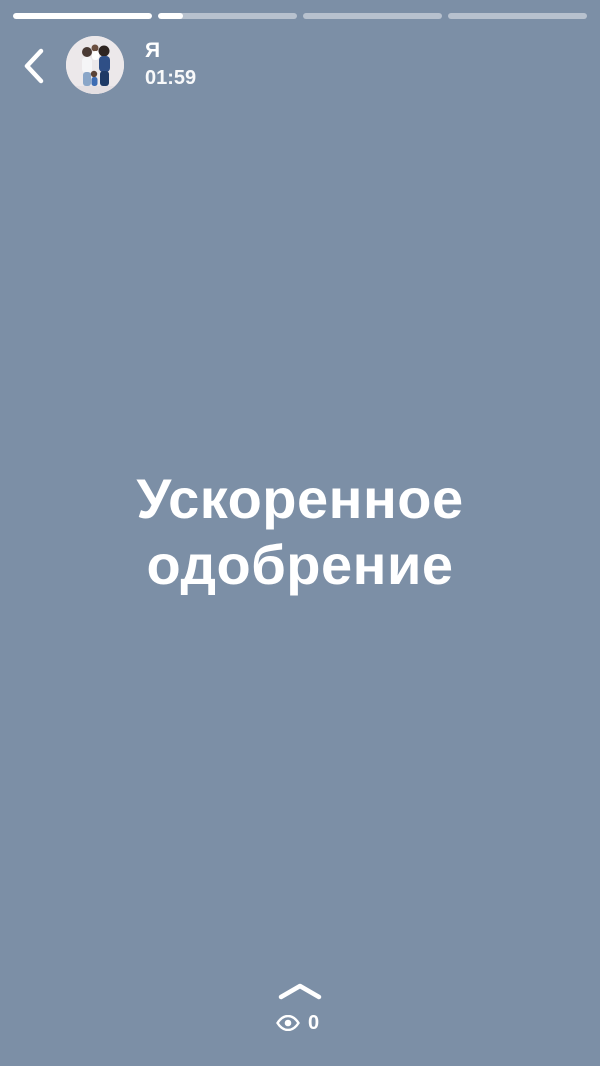  Describe the element at coordinates (300, 66) in the screenshot. I see `story-header: Я 01:59` at that location.